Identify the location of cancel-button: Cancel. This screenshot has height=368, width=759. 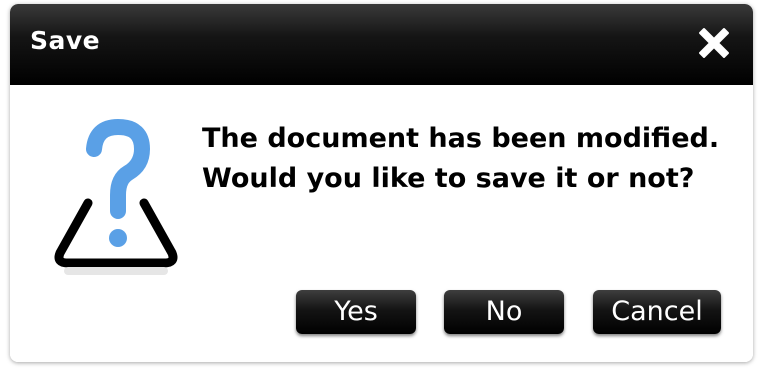
(657, 312).